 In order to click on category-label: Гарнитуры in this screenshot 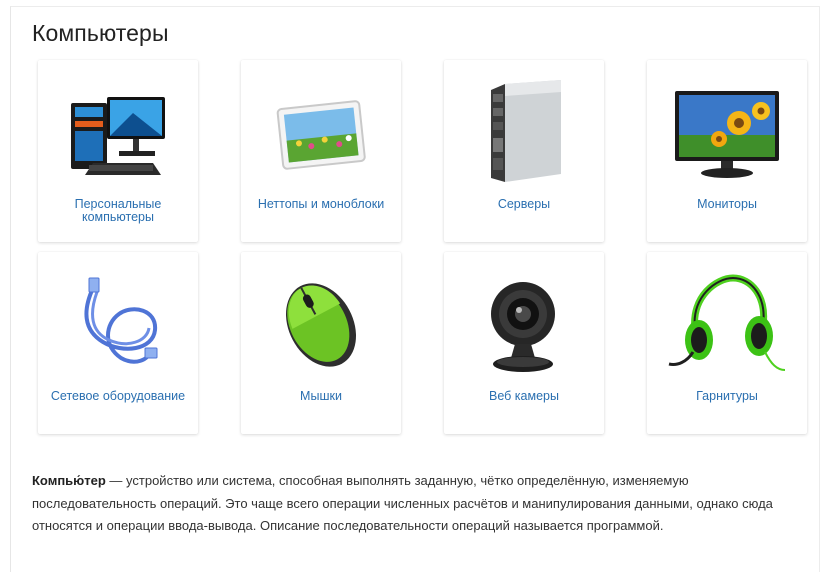, I will do `click(727, 396)`.